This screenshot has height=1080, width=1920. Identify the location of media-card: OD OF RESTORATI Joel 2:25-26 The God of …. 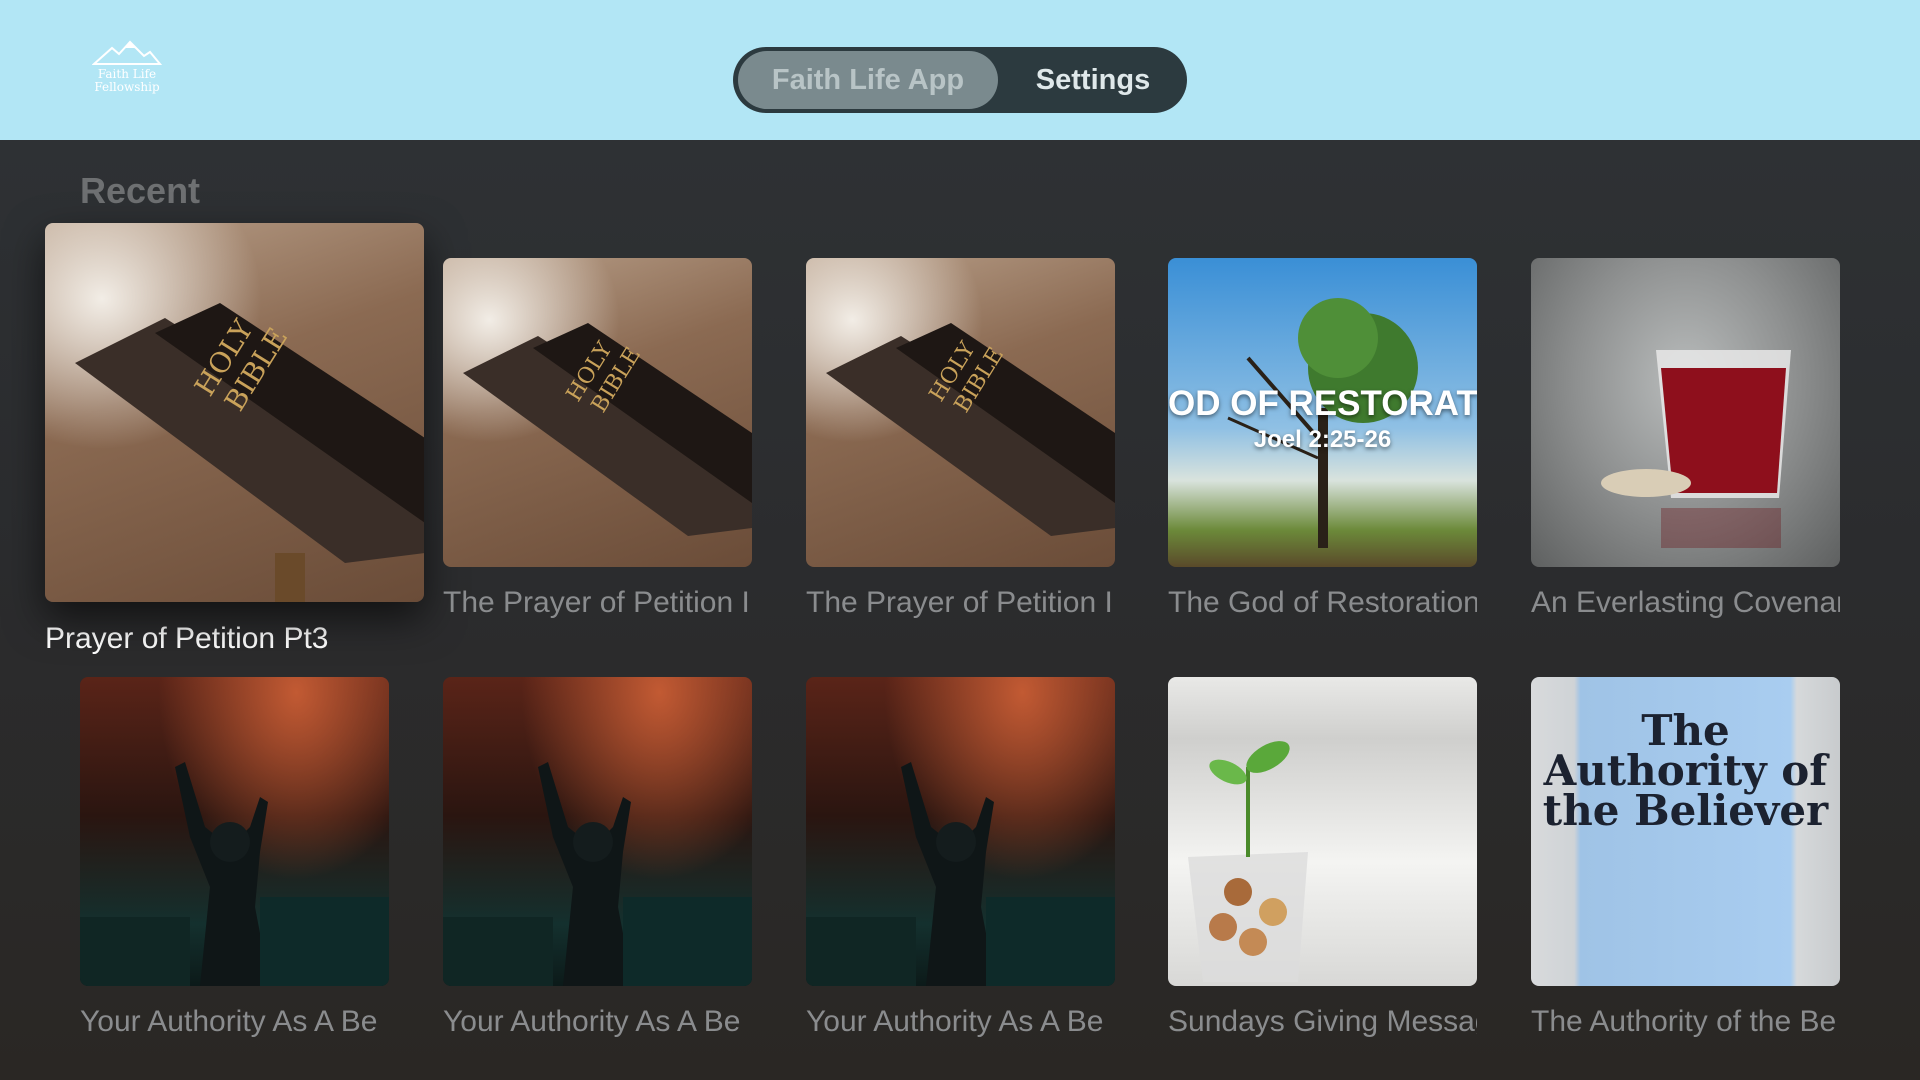
(1322, 439).